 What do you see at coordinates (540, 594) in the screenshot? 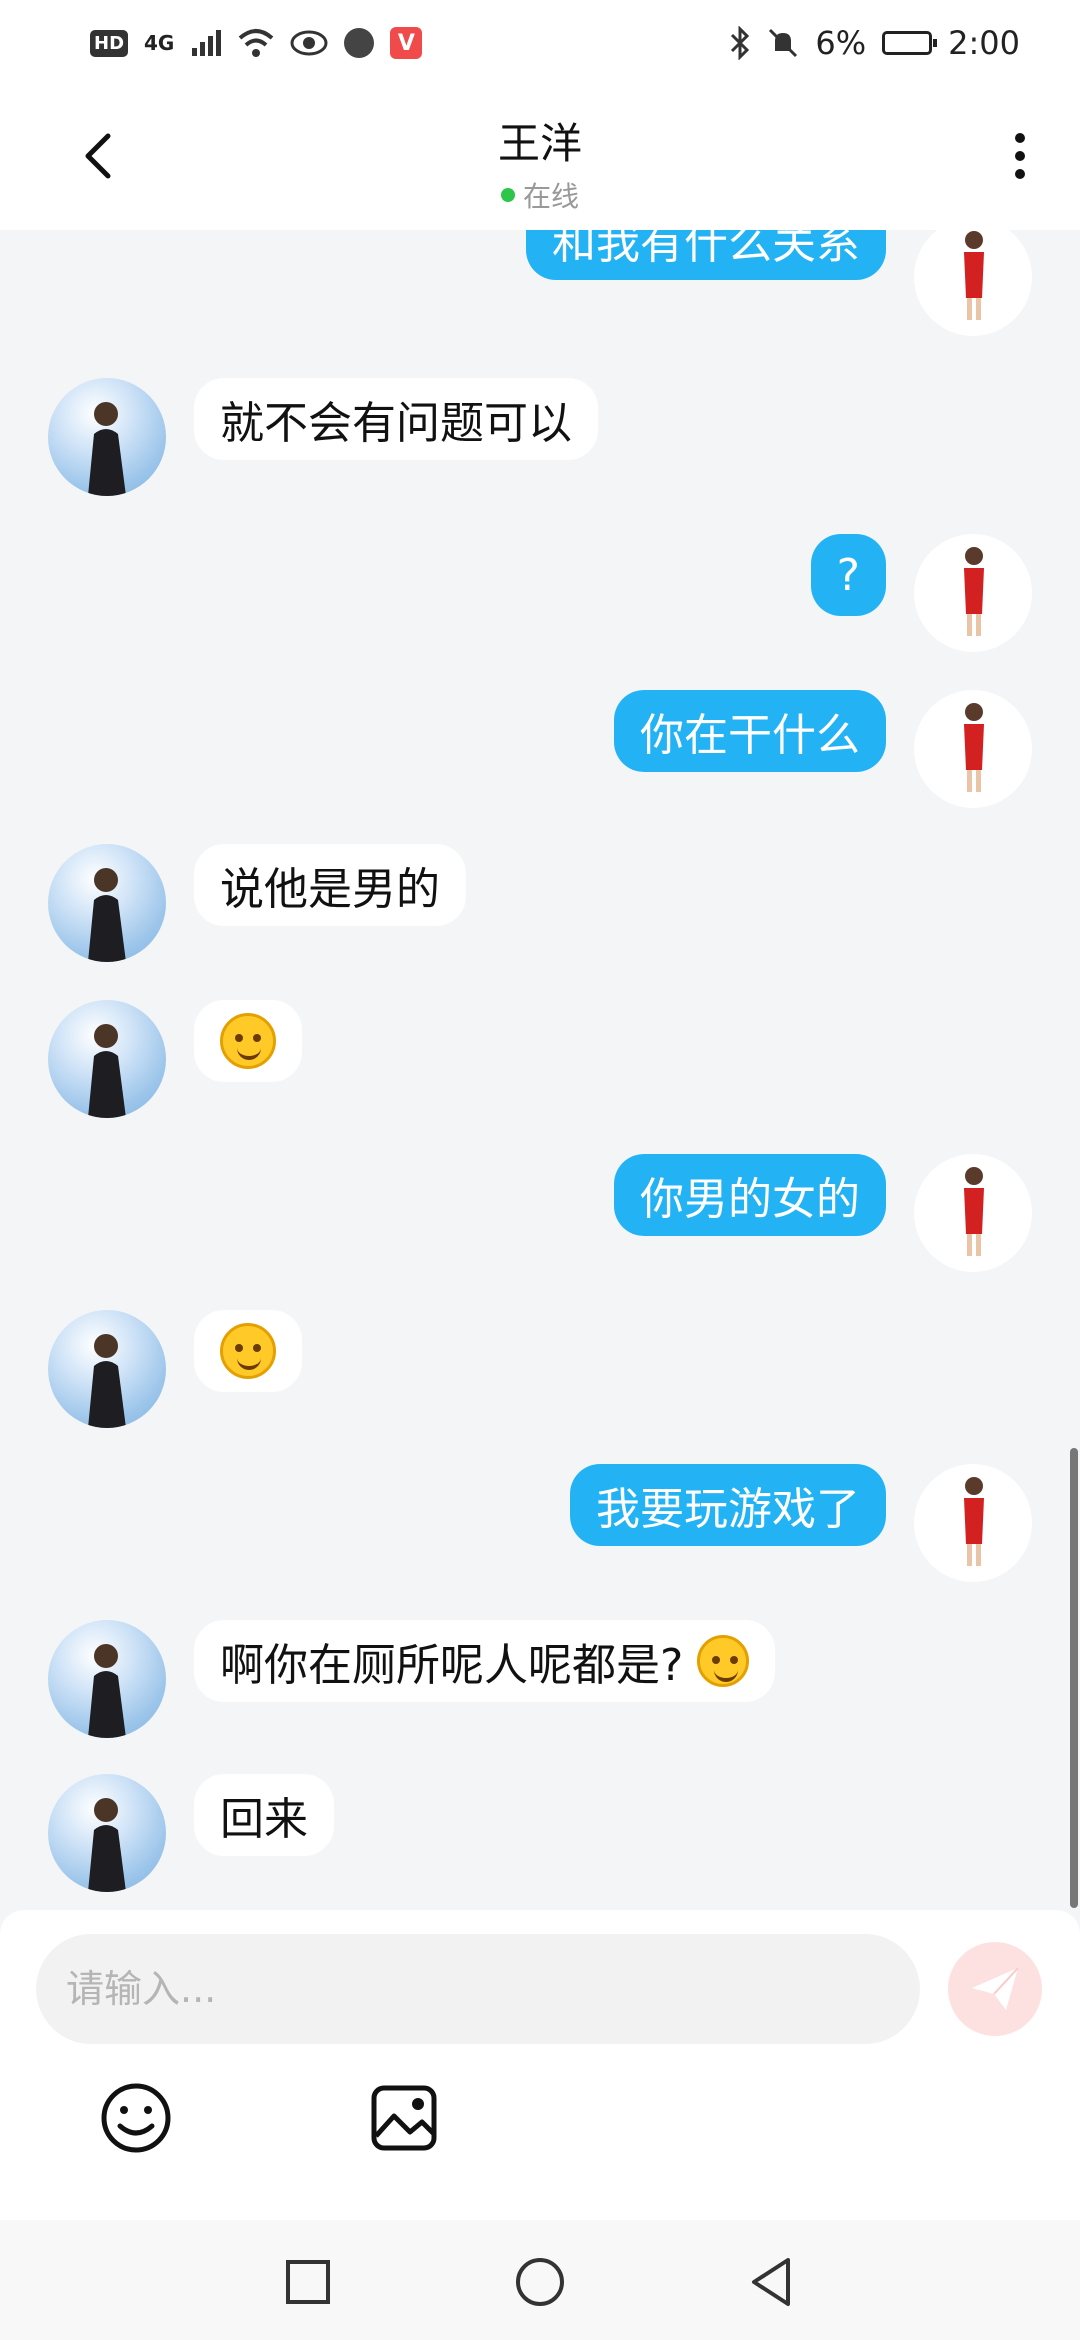
I see `message-row: ?` at bounding box center [540, 594].